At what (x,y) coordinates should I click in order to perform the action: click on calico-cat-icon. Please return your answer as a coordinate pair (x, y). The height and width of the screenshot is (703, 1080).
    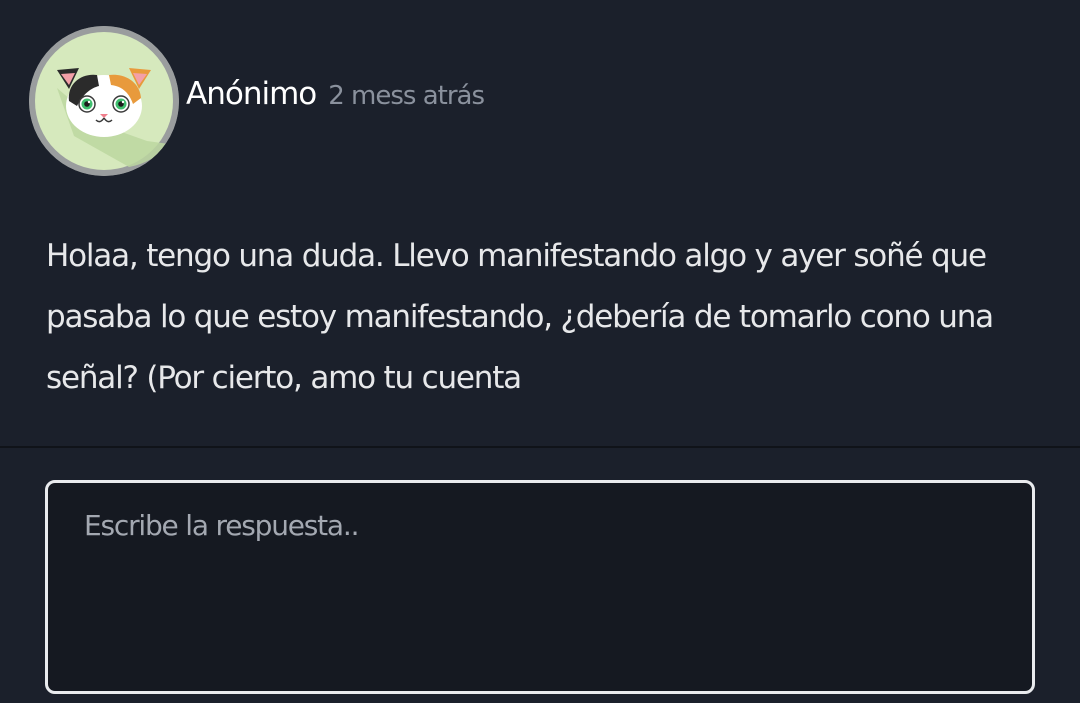
    Looking at the image, I should click on (104, 101).